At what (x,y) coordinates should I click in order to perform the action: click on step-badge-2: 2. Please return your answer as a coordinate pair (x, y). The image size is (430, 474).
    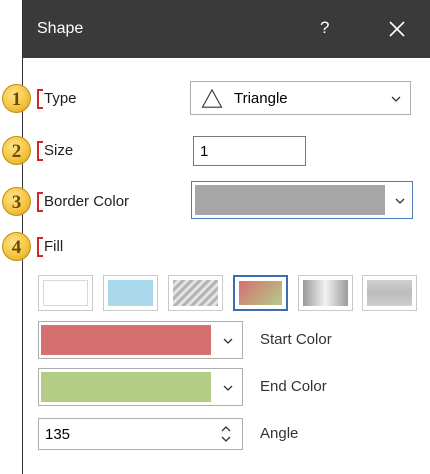
    Looking at the image, I should click on (16, 150).